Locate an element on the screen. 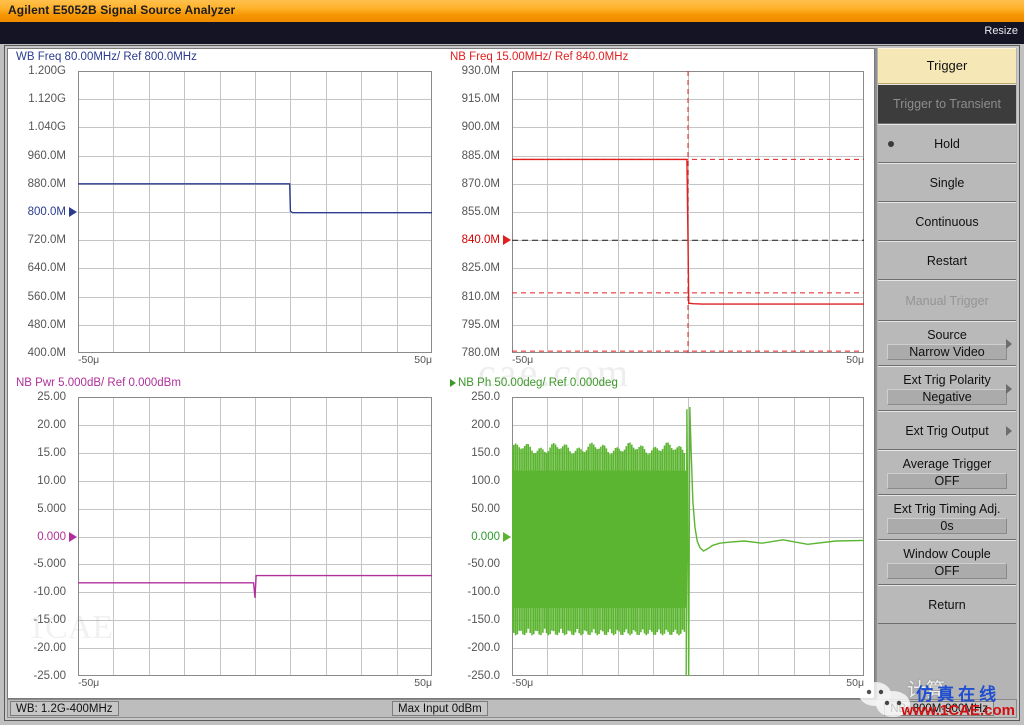 Image resolution: width=1024 pixels, height=725 pixels. plot-title-c: NB Pwr 5.000dB/ Ref 0.000dBm is located at coordinates (98, 383).